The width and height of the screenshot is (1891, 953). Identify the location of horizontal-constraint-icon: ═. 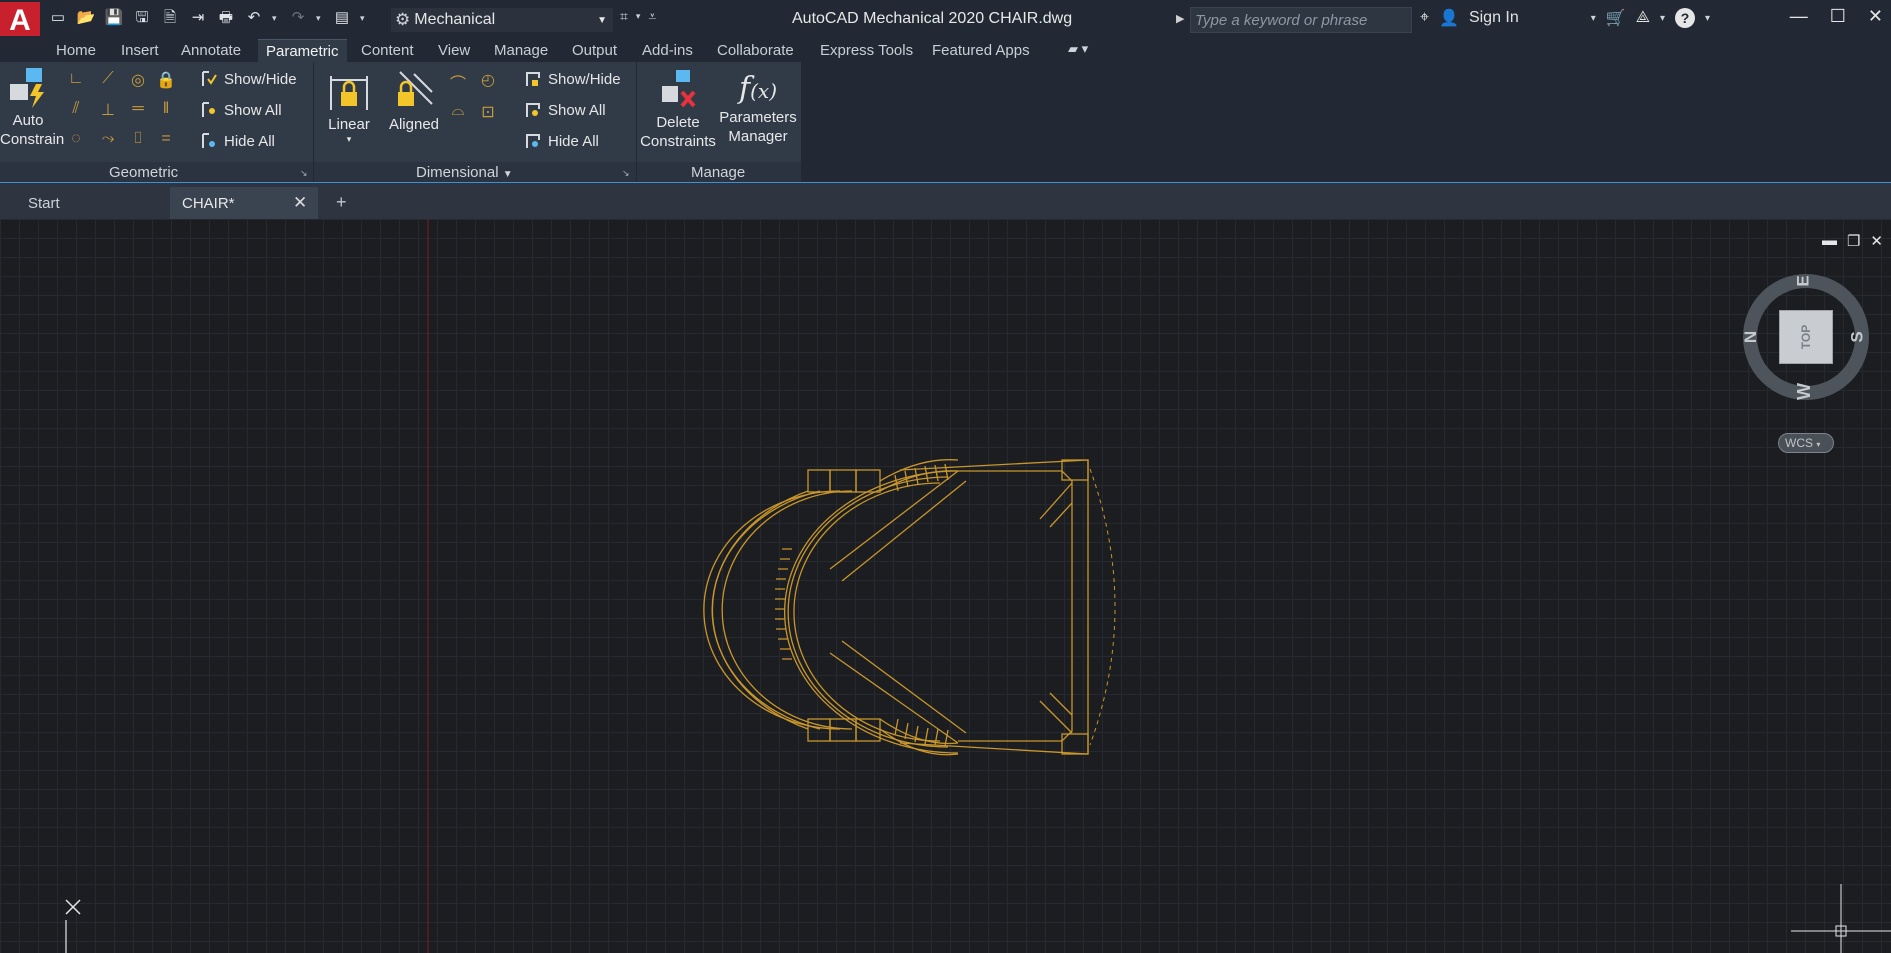
(138, 109).